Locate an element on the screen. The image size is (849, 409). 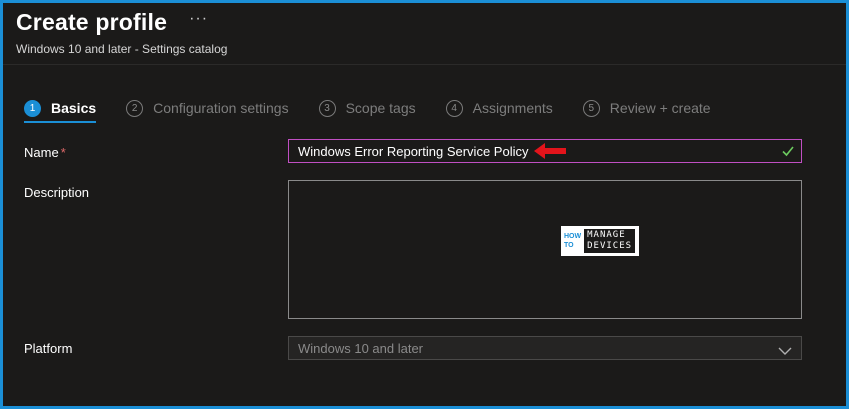
step-label: Review + create is located at coordinates (660, 108).